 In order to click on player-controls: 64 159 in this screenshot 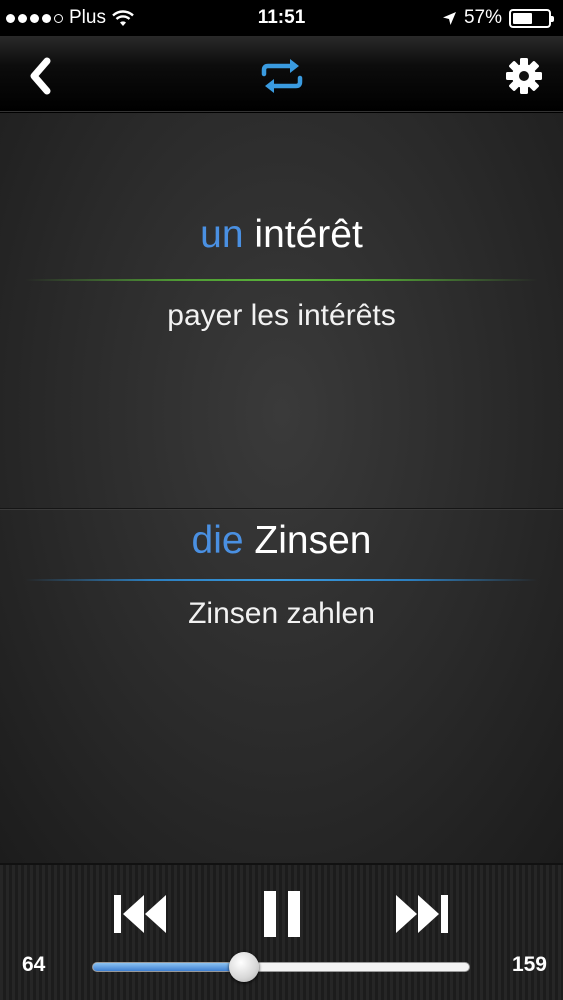, I will do `click(281, 931)`.